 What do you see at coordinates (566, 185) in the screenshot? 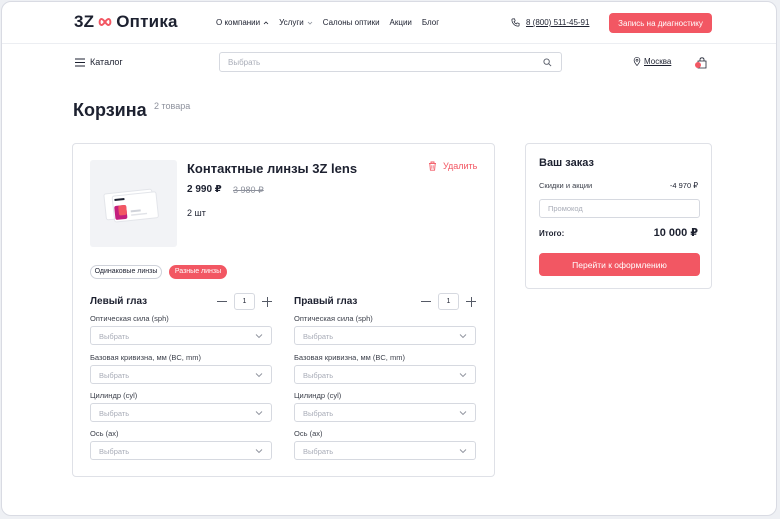
I see `discount-label: Скидки и акции` at bounding box center [566, 185].